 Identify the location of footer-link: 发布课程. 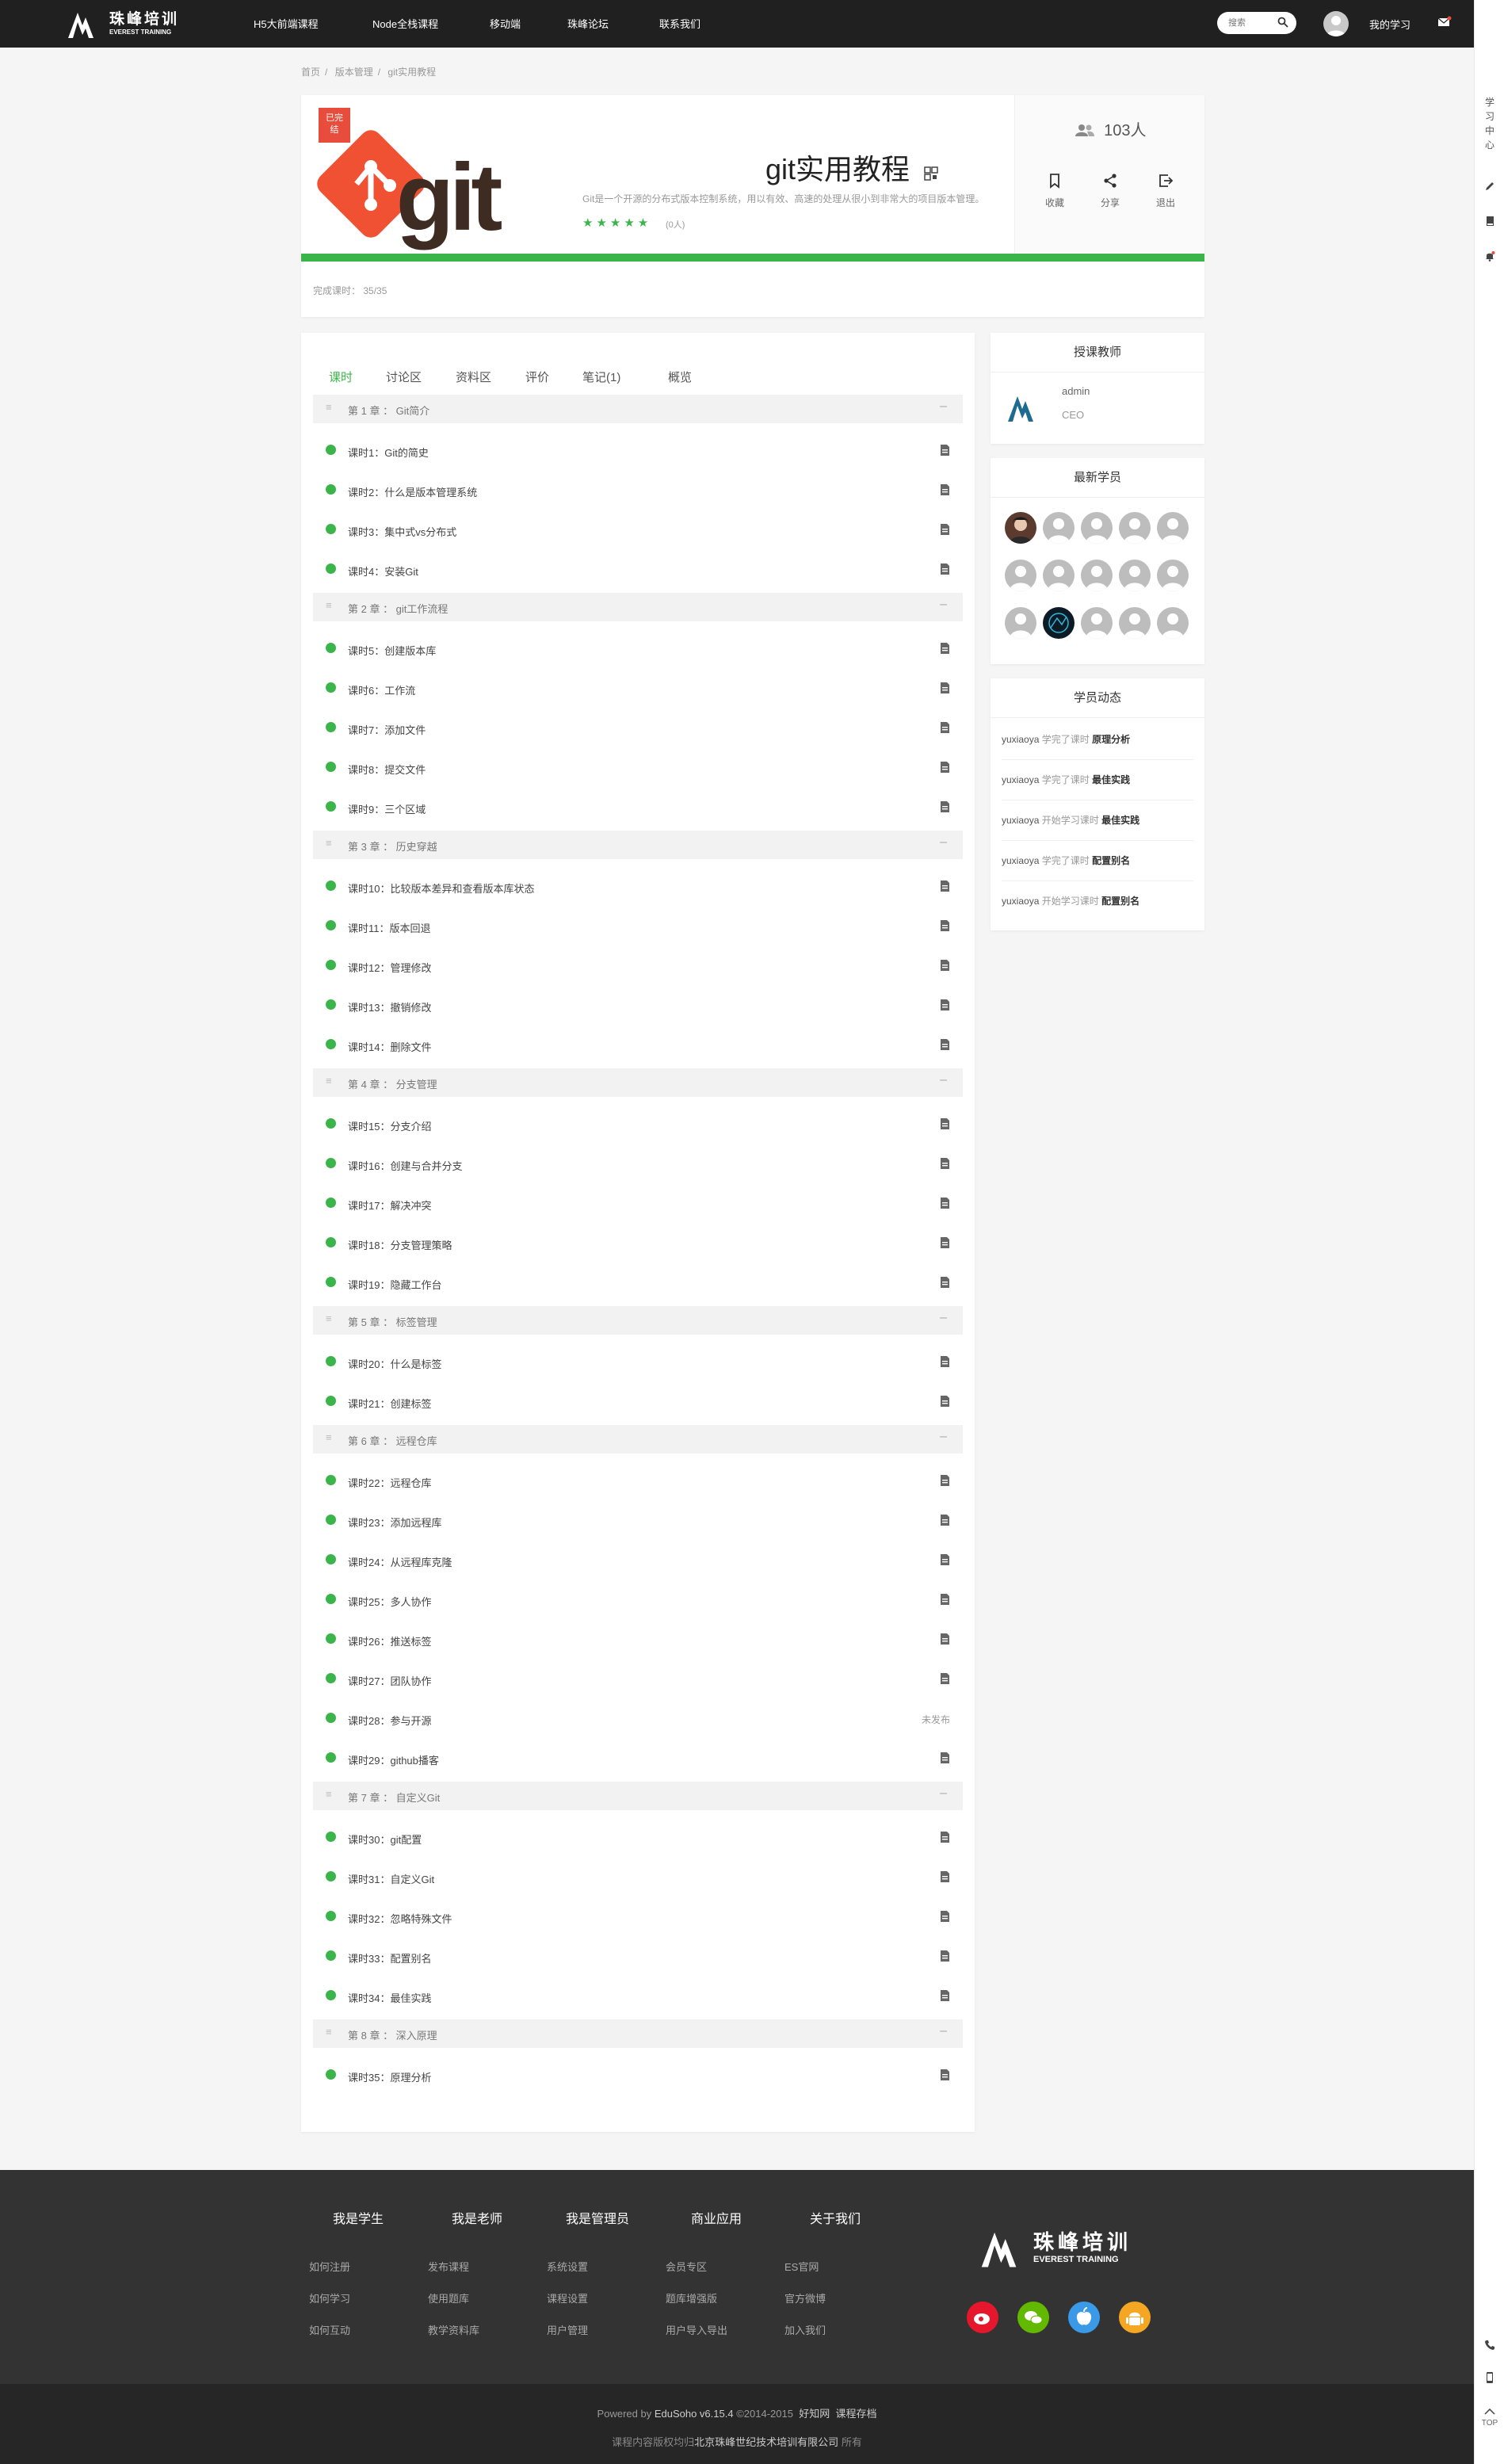
(448, 2266).